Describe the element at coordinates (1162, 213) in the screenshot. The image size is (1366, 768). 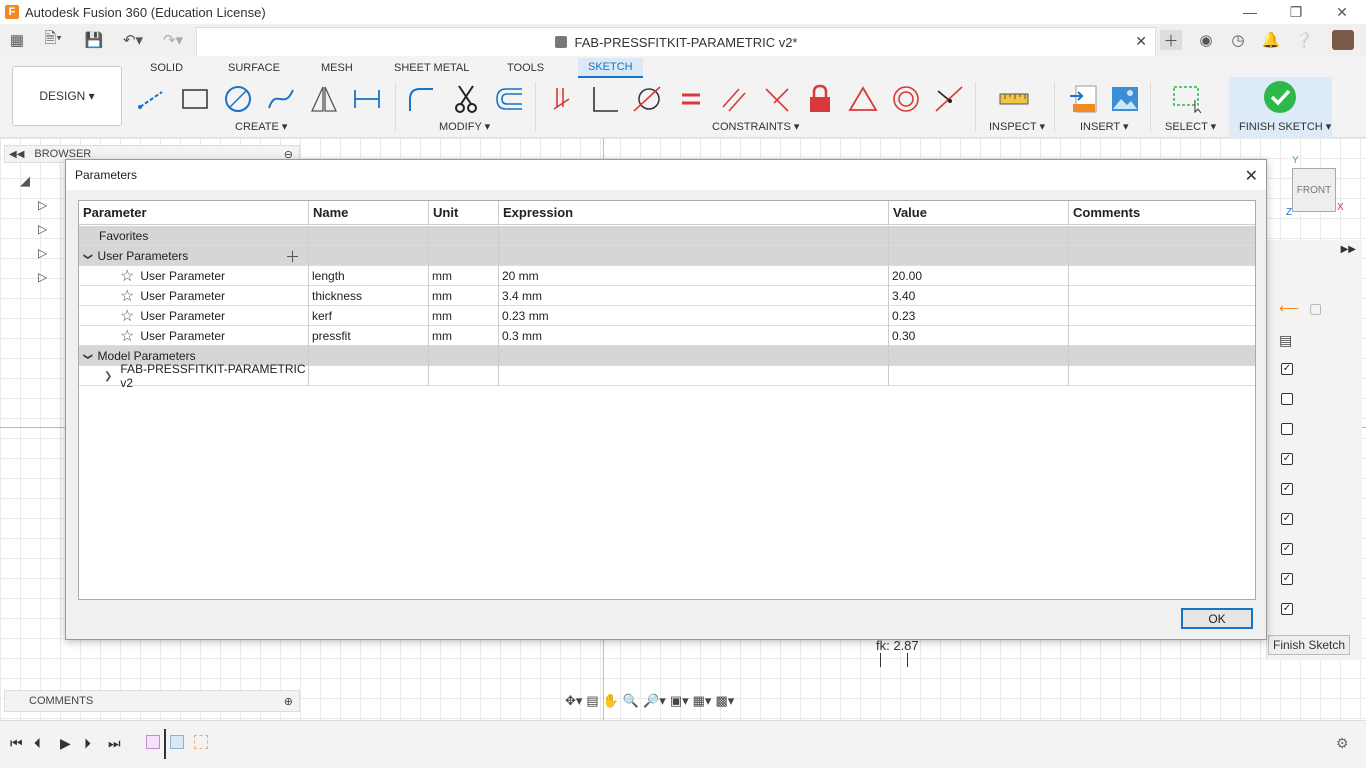
I see `col-header-comments: Comments` at that location.